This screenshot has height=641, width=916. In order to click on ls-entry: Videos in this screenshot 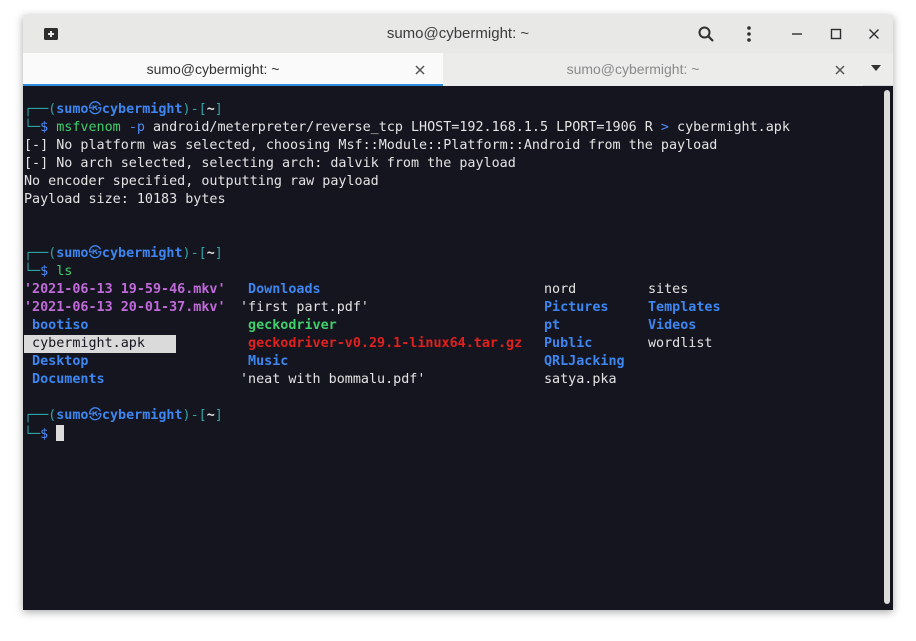, I will do `click(672, 325)`.